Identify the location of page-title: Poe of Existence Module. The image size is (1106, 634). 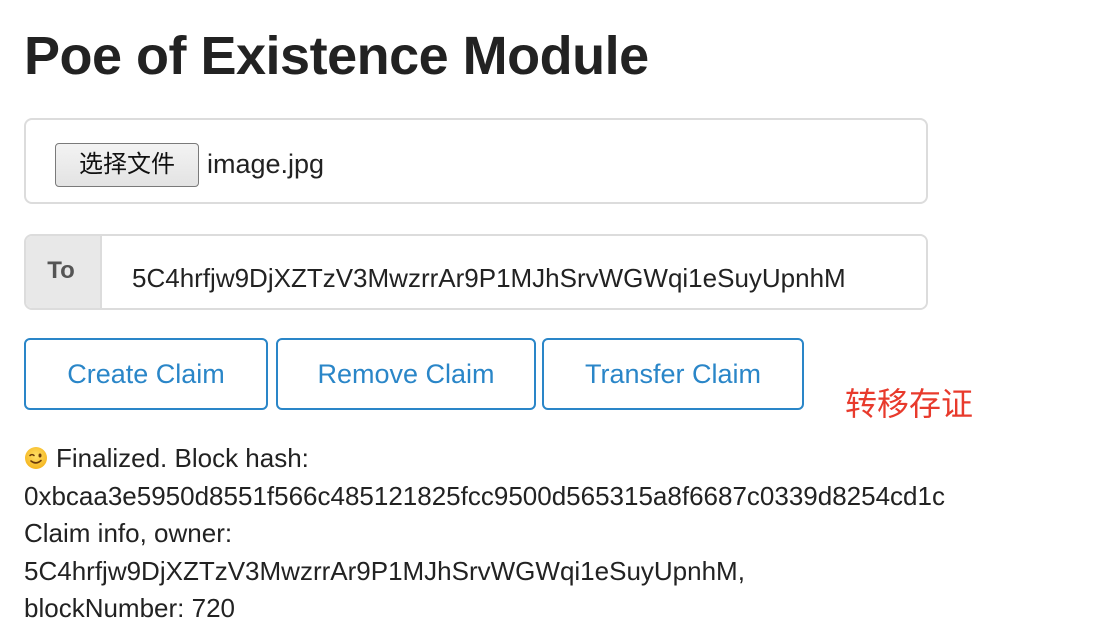
(336, 56).